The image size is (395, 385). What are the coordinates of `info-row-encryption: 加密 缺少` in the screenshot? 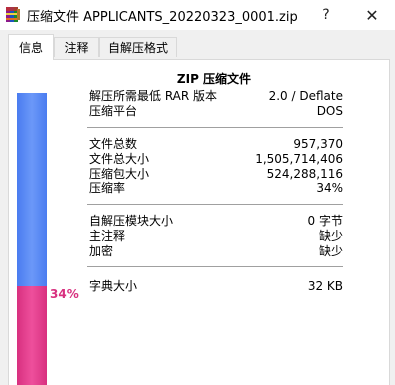 It's located at (216, 251).